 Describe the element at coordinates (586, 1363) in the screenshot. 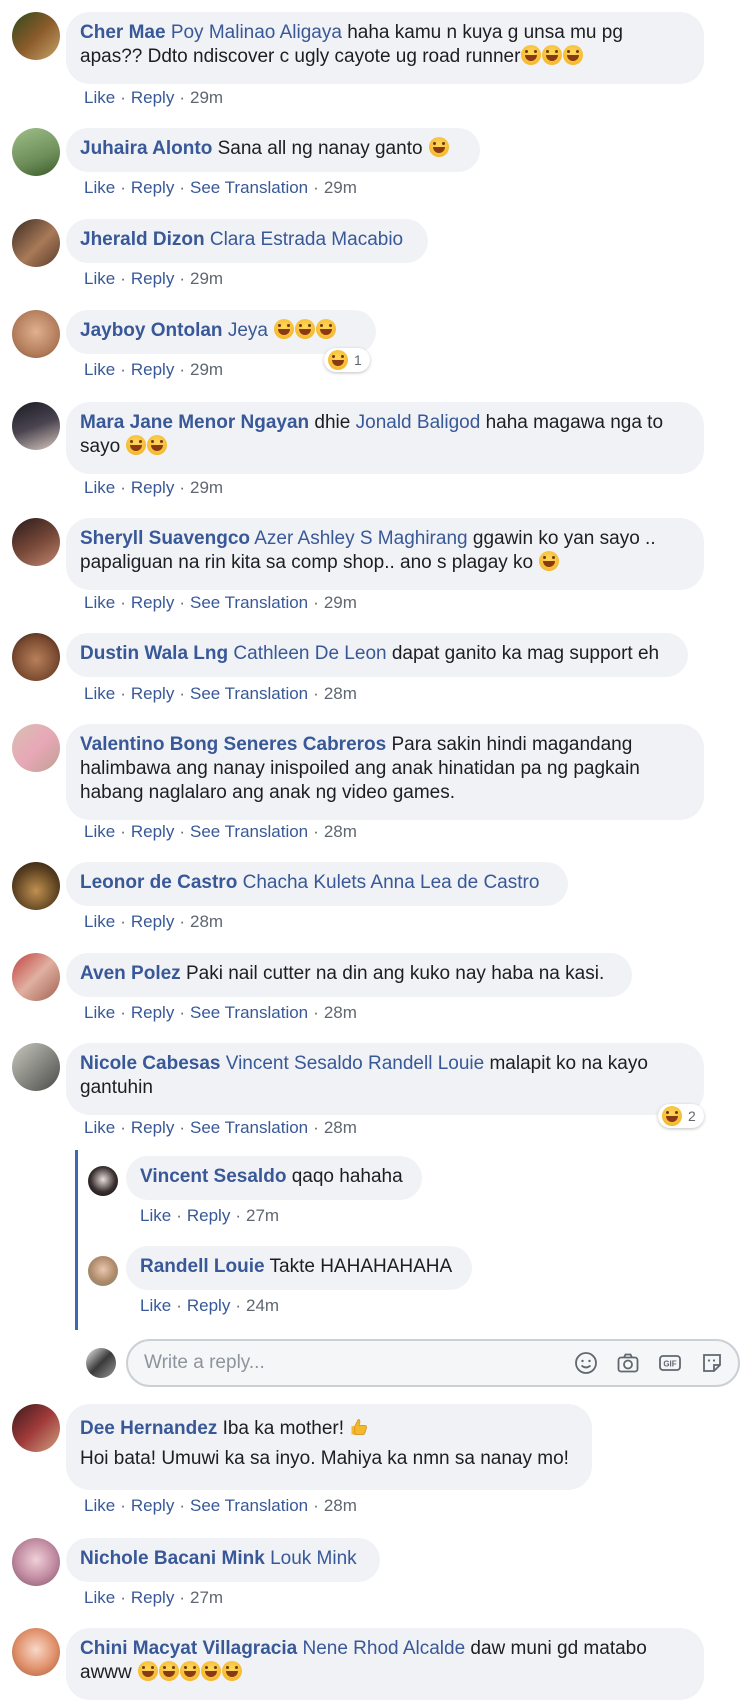

I see `emoji-icon` at that location.